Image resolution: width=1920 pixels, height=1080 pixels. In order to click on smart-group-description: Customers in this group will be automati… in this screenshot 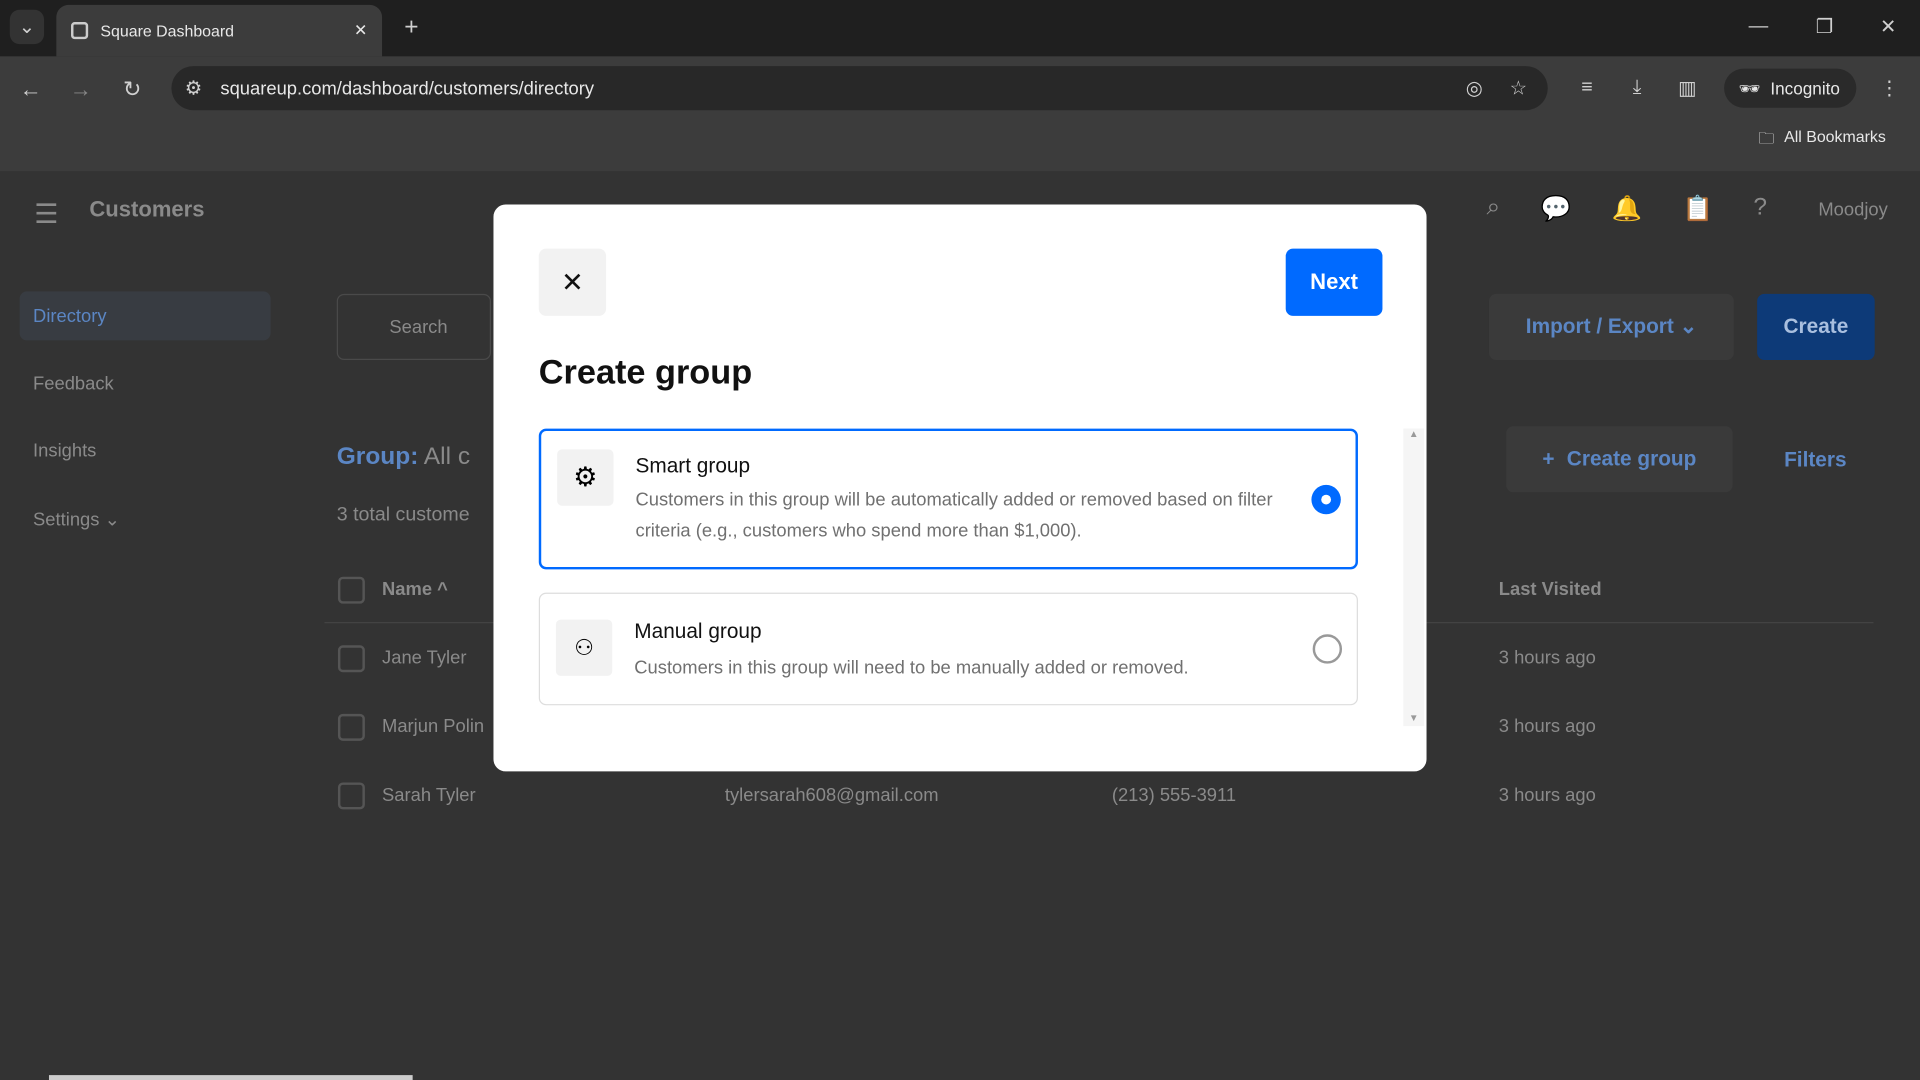, I will do `click(954, 515)`.